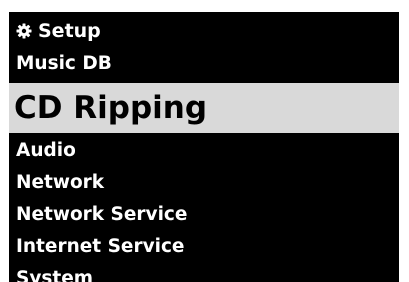 This screenshot has height=282, width=409. Describe the element at coordinates (69, 31) in the screenshot. I see `page-title: Setup` at that location.